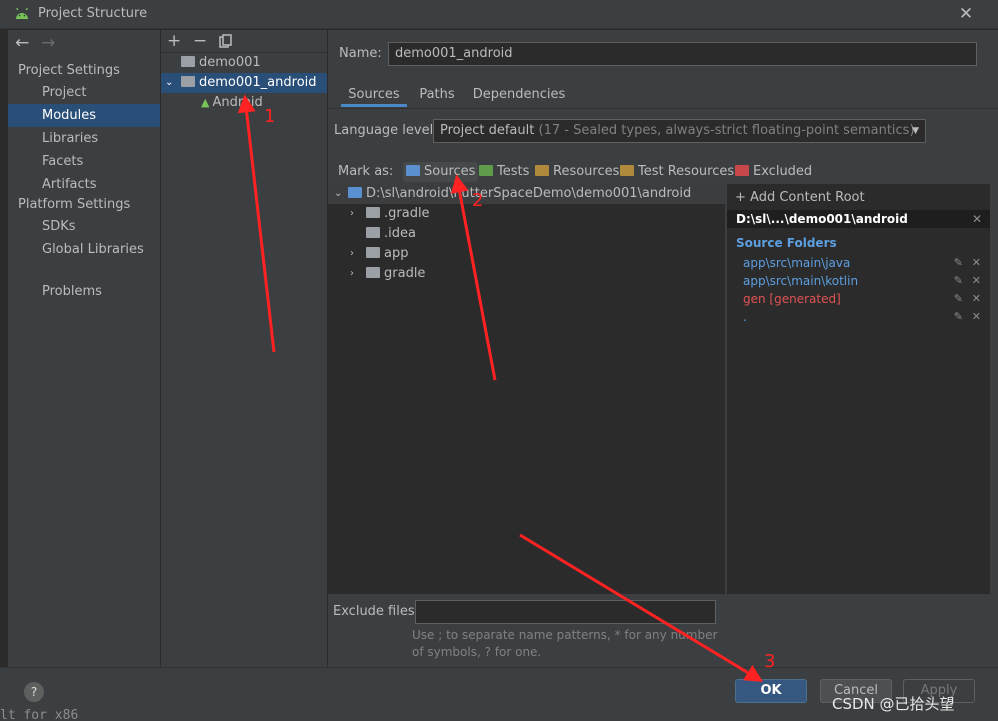  I want to click on android-icon: ▲, so click(205, 102).